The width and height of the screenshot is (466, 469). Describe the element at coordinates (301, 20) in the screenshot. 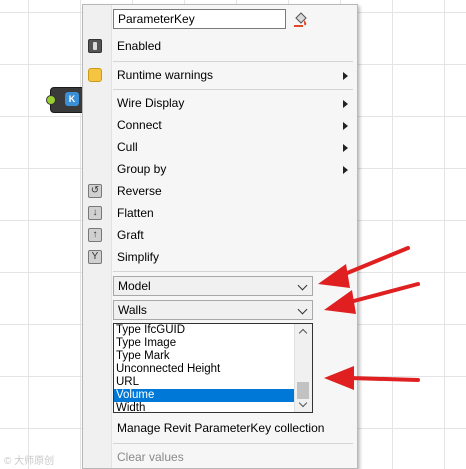

I see `paint-bucket-icon` at that location.